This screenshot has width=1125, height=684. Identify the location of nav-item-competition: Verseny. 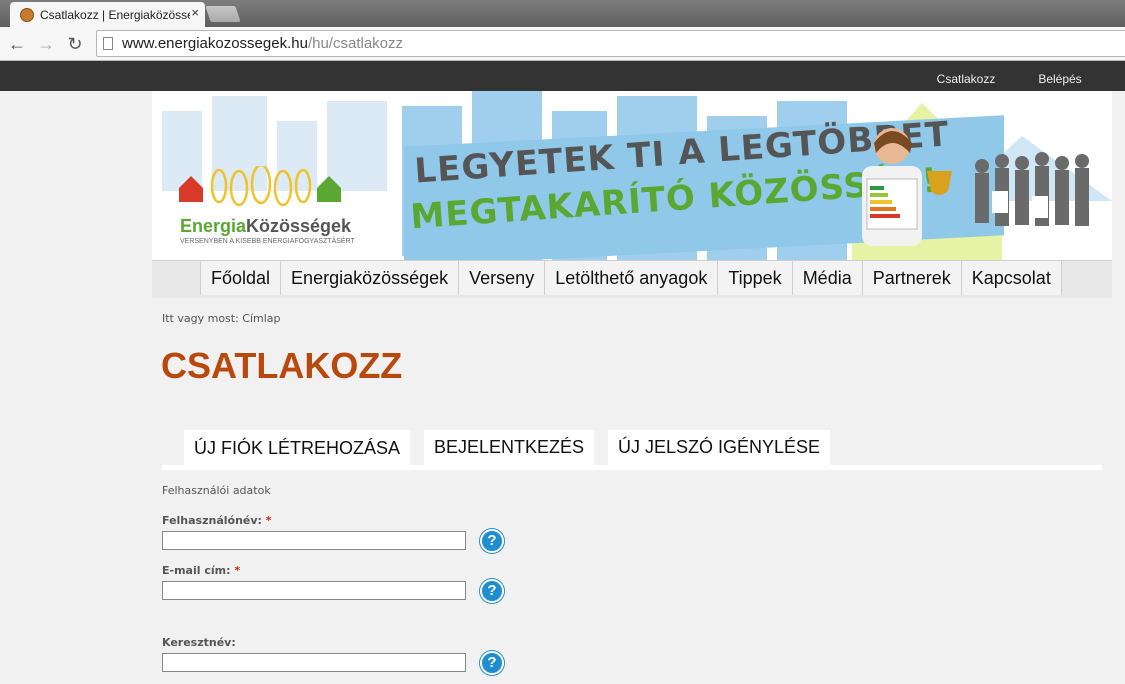
(502, 278).